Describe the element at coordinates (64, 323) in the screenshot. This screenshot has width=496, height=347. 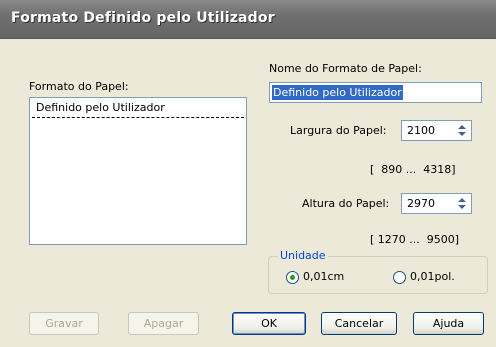
I see `save-button: Gravar` at that location.